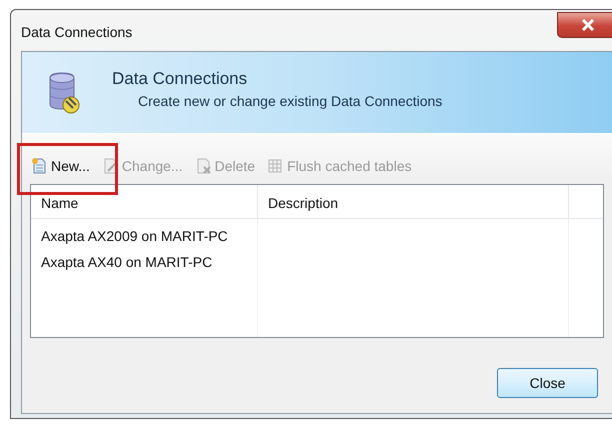  I want to click on close-button, so click(584, 25).